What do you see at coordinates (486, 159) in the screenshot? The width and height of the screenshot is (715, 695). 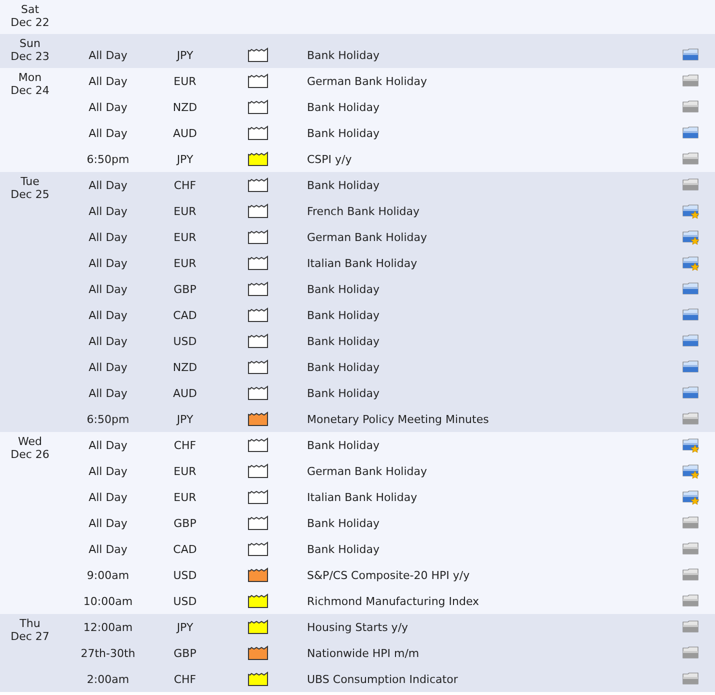 I see `event-title: CSPI y/y` at bounding box center [486, 159].